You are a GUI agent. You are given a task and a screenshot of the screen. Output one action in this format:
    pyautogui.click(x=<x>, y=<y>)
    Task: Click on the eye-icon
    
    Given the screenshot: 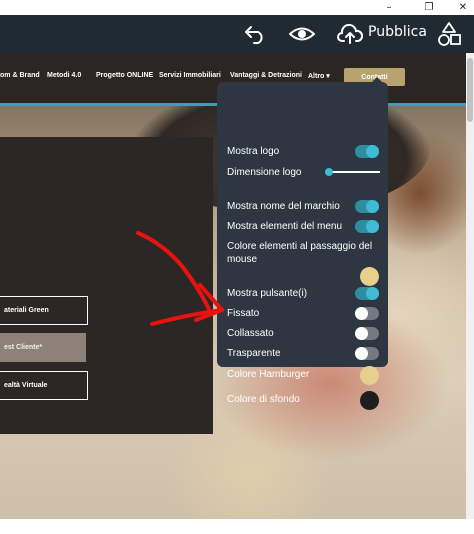 What is the action you would take?
    pyautogui.click(x=302, y=34)
    